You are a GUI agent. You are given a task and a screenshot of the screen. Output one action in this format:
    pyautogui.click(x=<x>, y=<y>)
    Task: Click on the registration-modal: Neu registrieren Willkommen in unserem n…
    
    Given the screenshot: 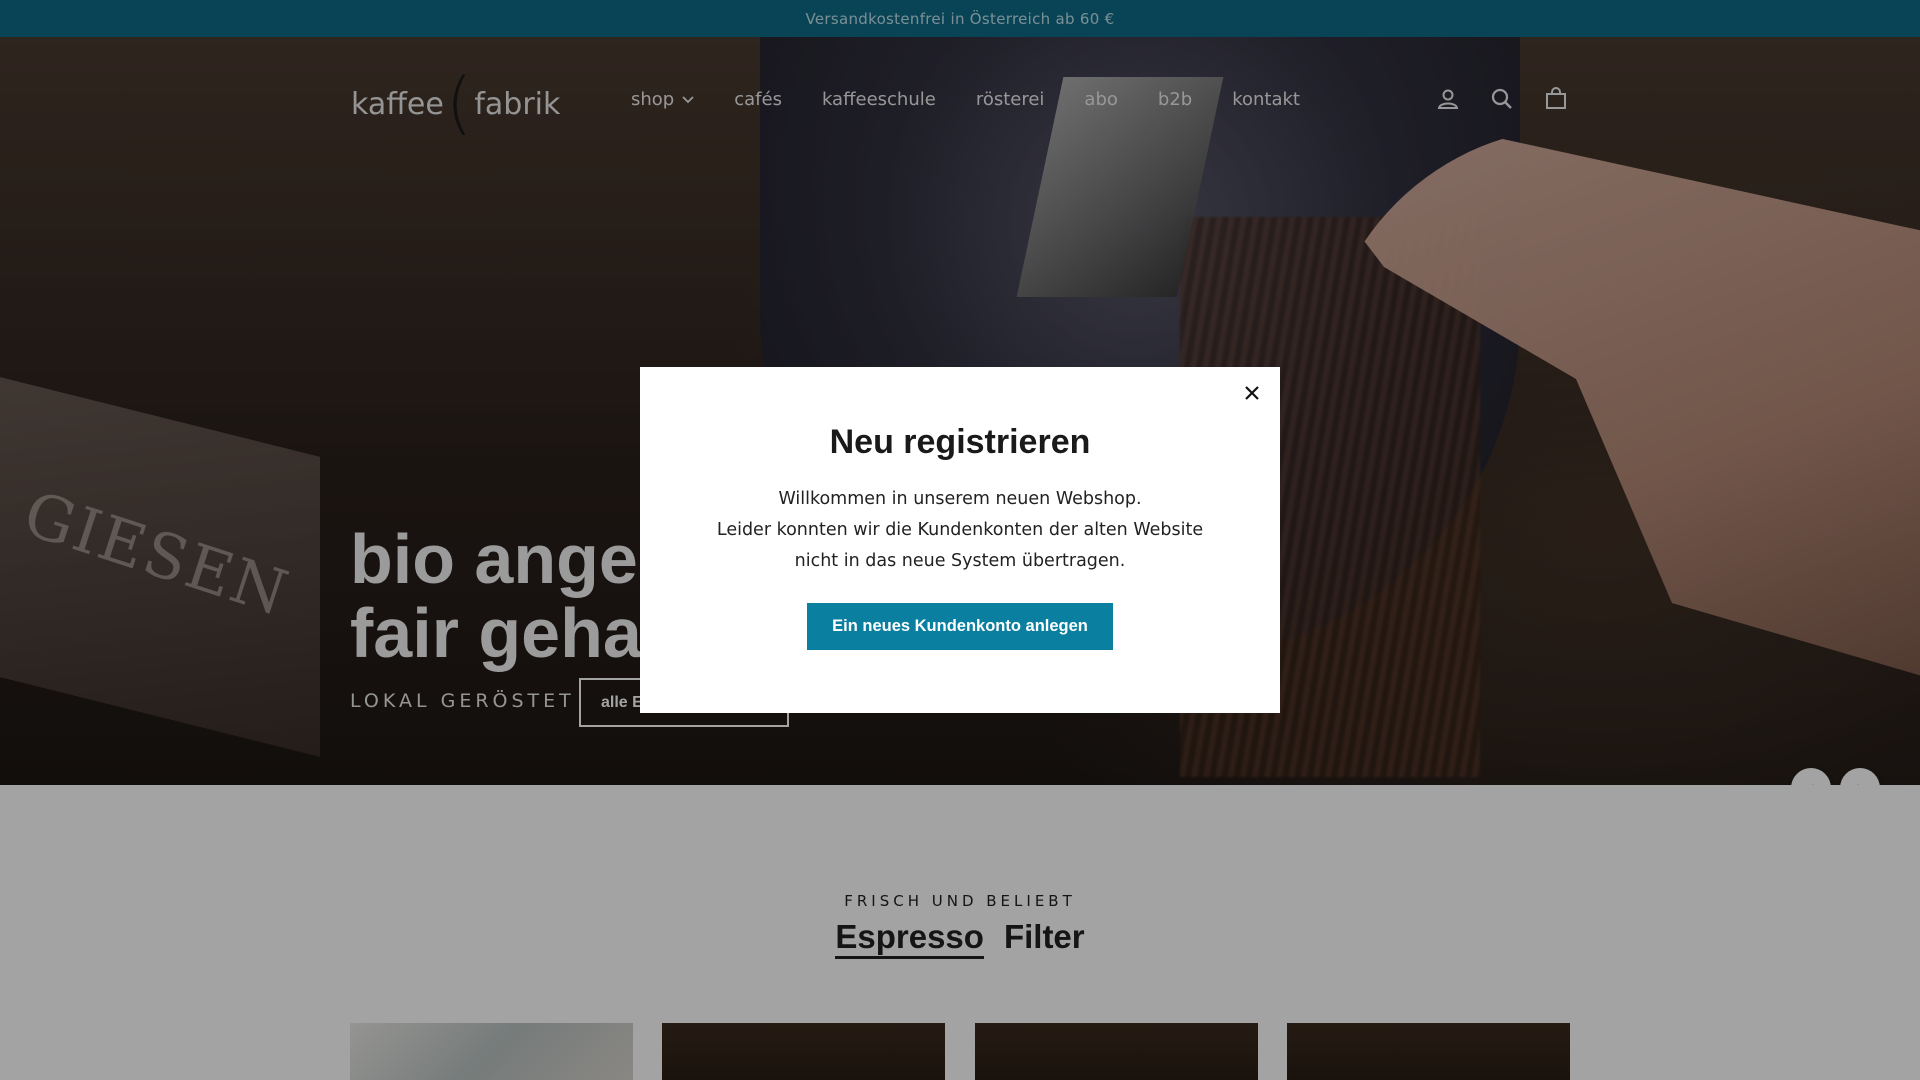 What is the action you would take?
    pyautogui.click(x=960, y=540)
    